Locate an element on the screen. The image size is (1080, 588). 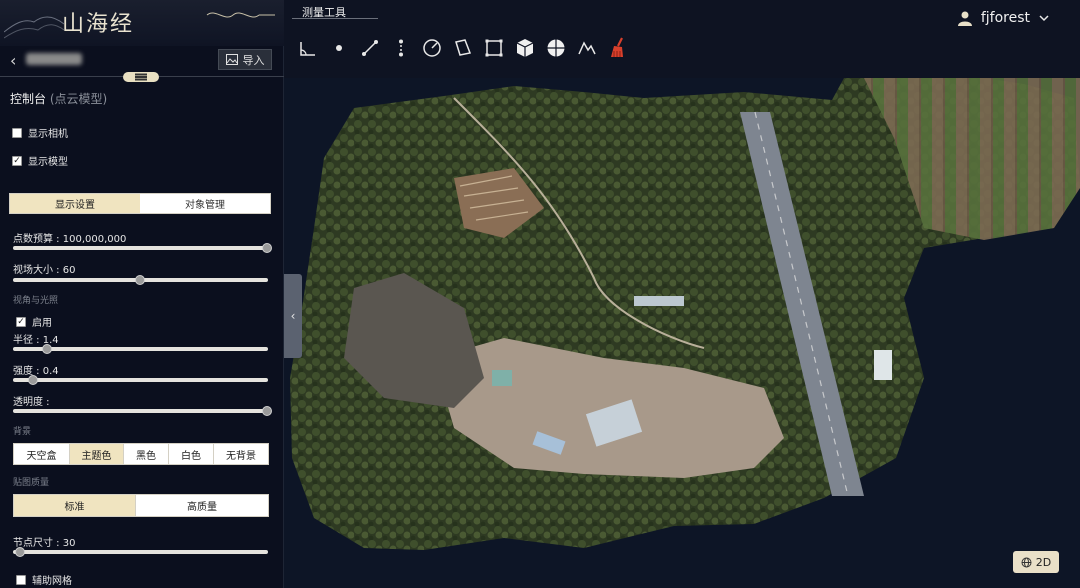
background-section-heading: 背景 is located at coordinates (22, 432).